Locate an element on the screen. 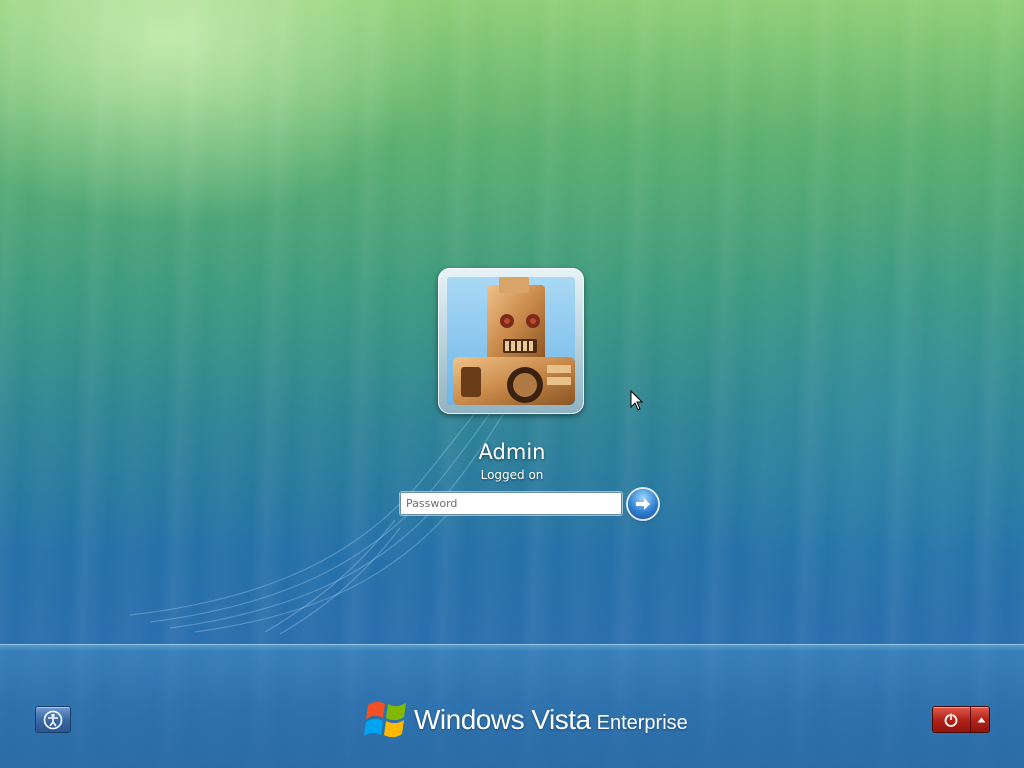 Image resolution: width=1024 pixels, height=768 pixels. arrow-right-icon is located at coordinates (643, 504).